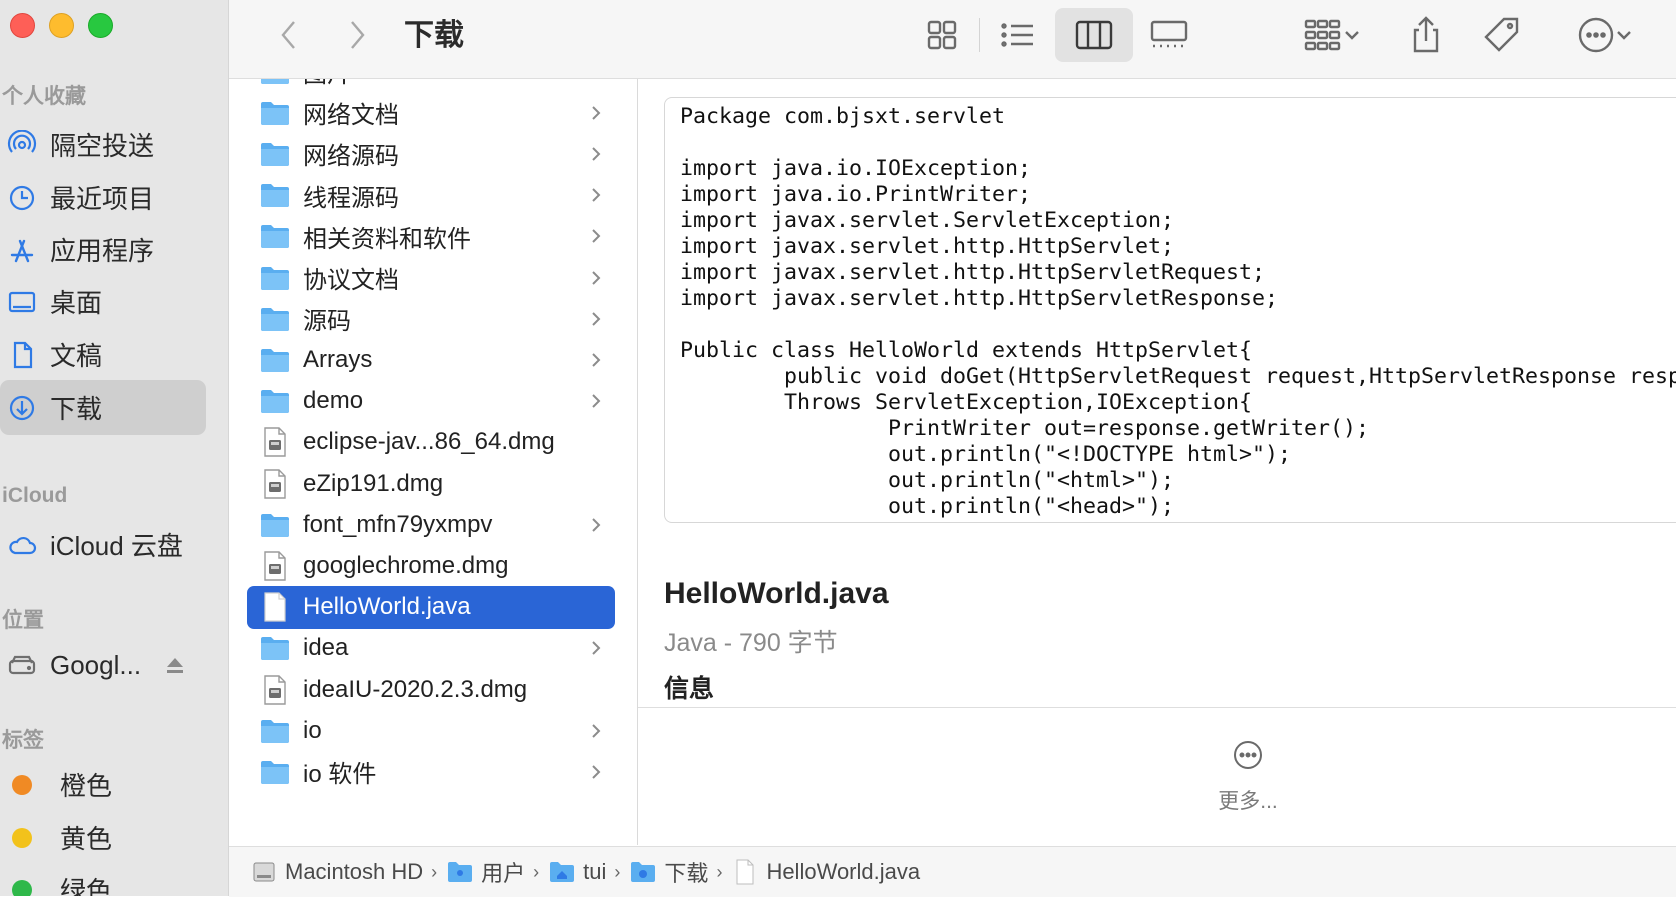 The width and height of the screenshot is (1676, 897). What do you see at coordinates (86, 786) in the screenshot?
I see `sidebar-item-label: 橙色` at bounding box center [86, 786].